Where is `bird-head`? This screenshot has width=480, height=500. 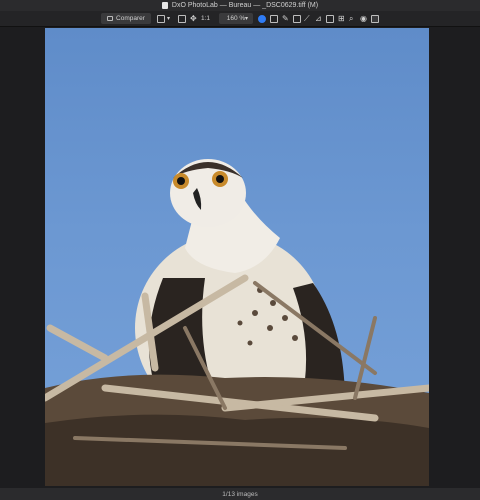 bird-head is located at coordinates (208, 193).